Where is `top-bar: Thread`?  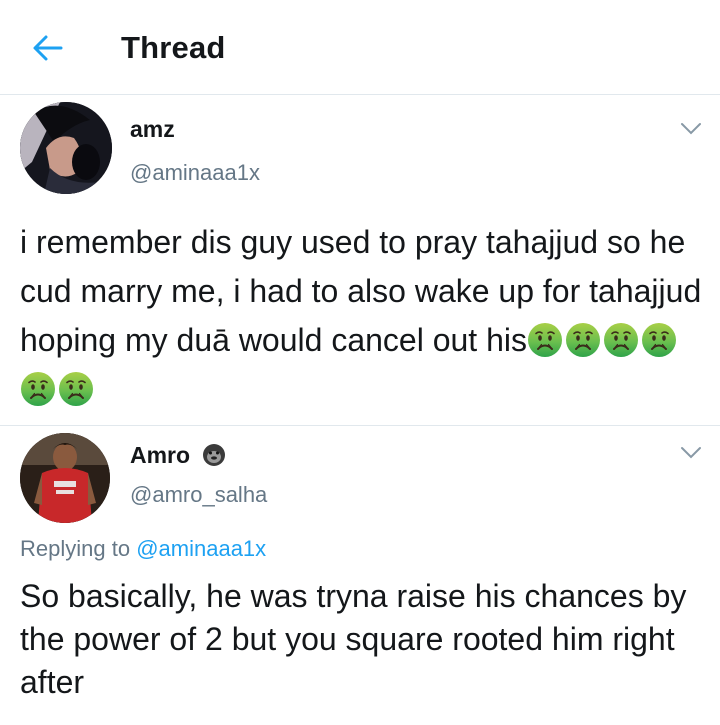
top-bar: Thread is located at coordinates (360, 47).